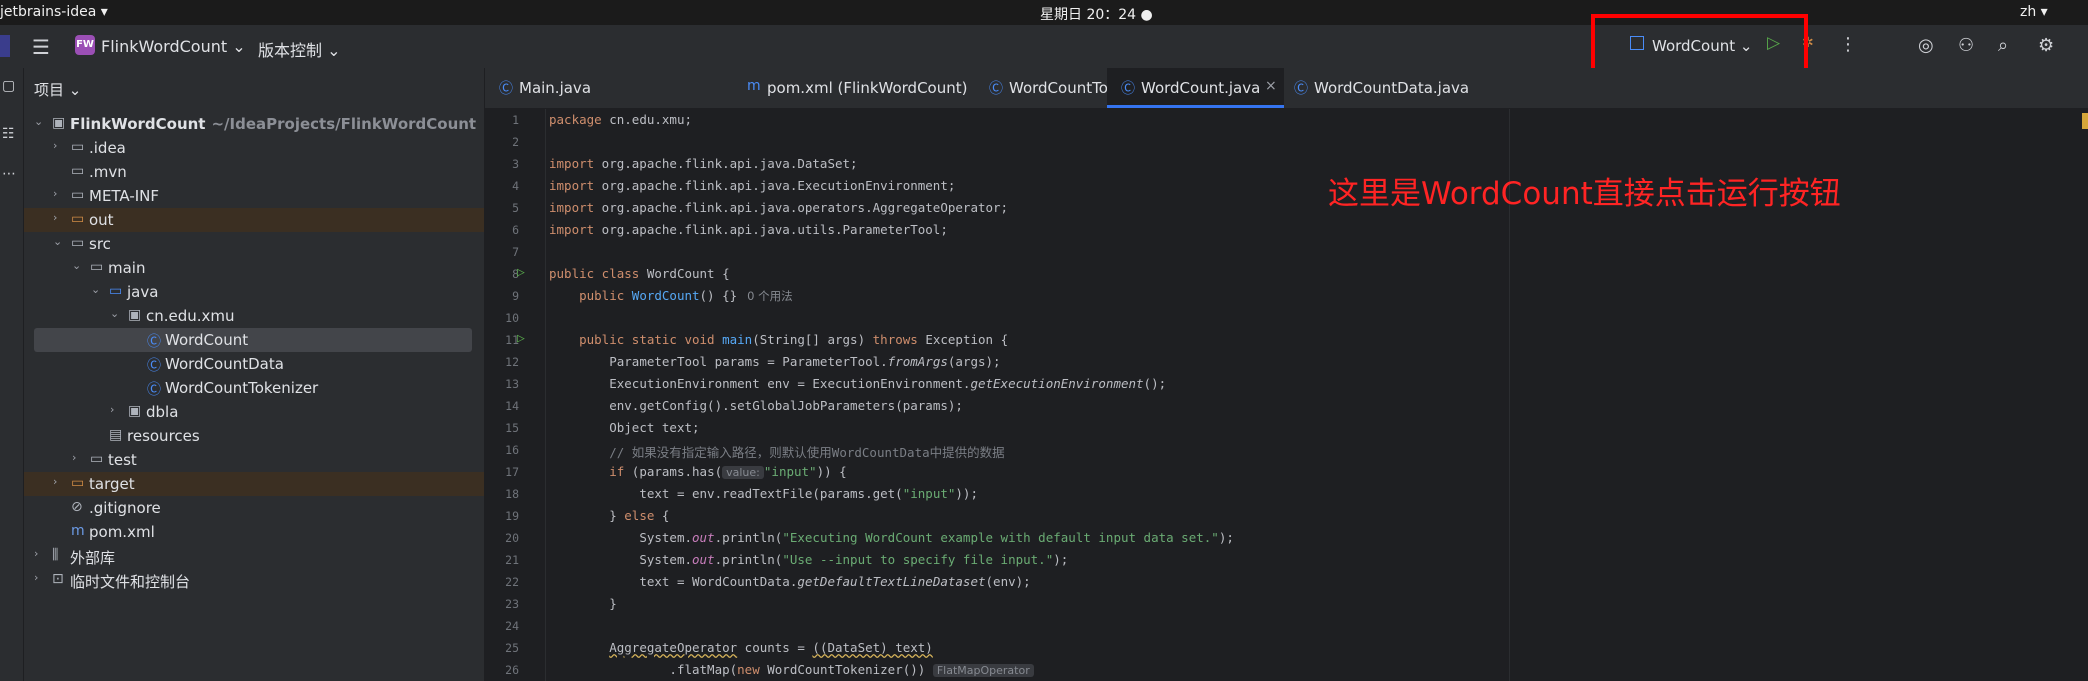 The height and width of the screenshot is (681, 2088). I want to click on tree-item: › ▭ target, so click(254, 484).